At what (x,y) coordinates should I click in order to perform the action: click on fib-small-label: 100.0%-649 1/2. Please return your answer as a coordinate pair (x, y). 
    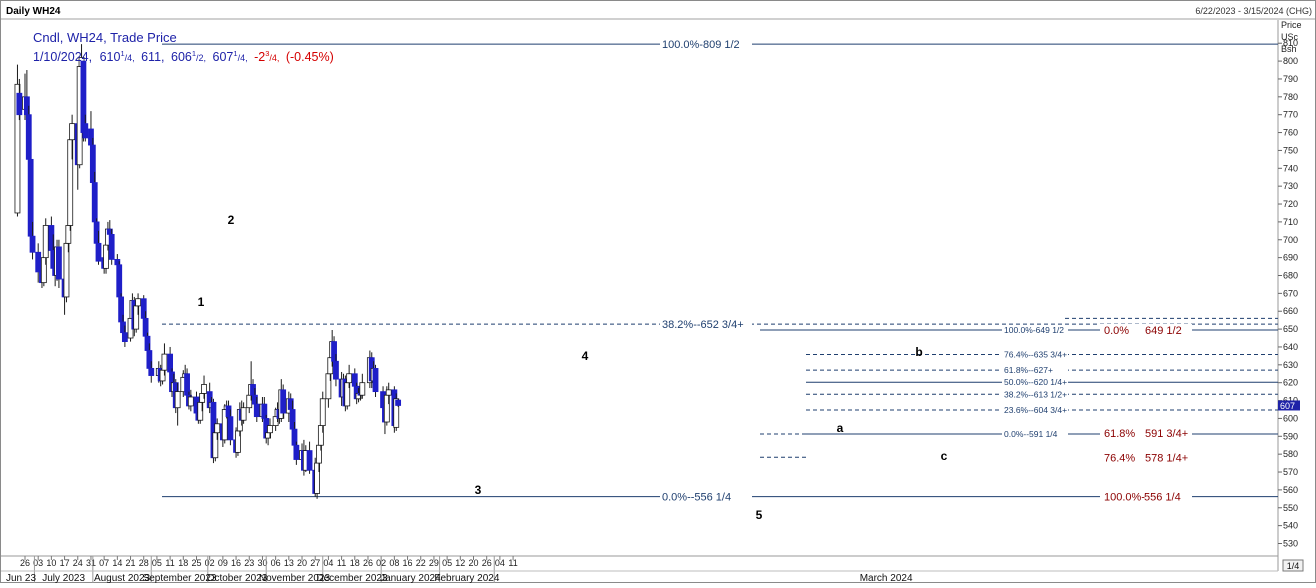
    Looking at the image, I should click on (1034, 330).